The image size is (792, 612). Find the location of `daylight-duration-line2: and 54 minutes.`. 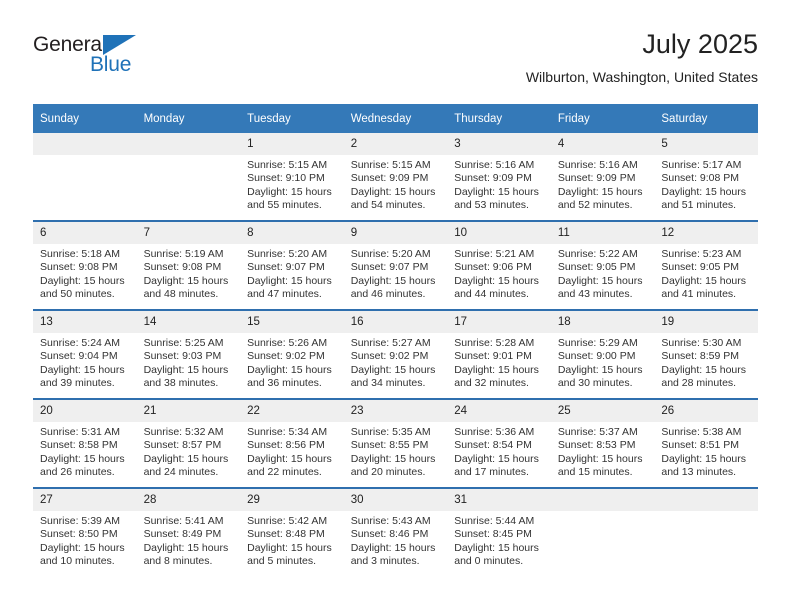

daylight-duration-line2: and 54 minutes. is located at coordinates (388, 205).